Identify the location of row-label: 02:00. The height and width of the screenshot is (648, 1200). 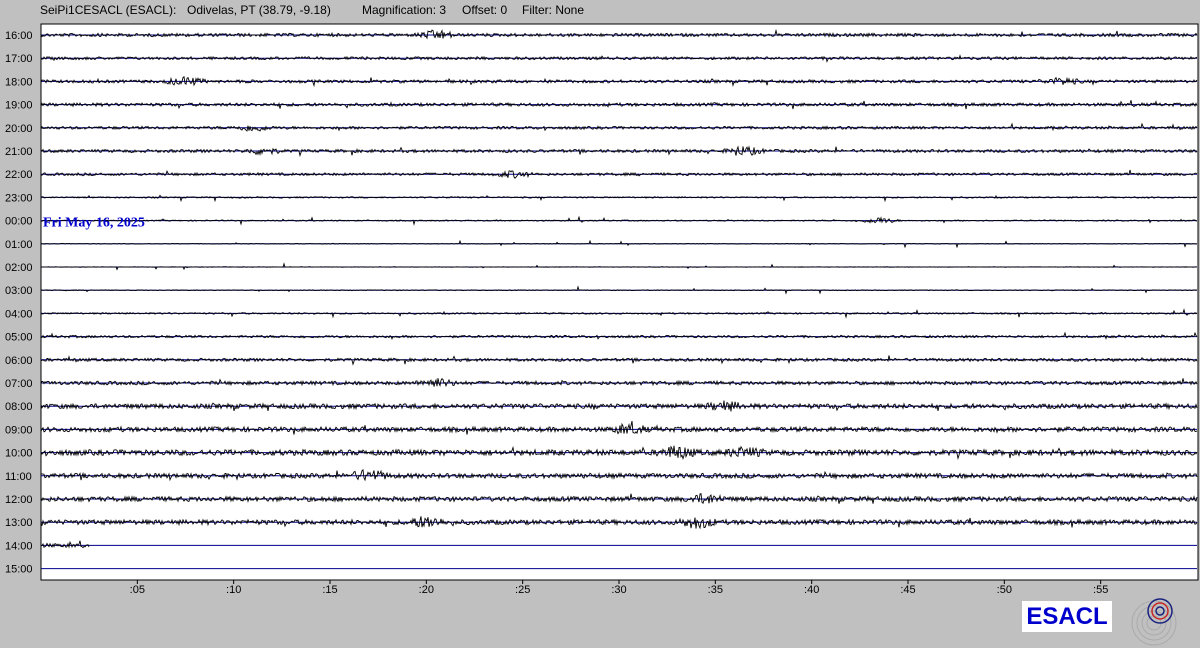
(19, 268).